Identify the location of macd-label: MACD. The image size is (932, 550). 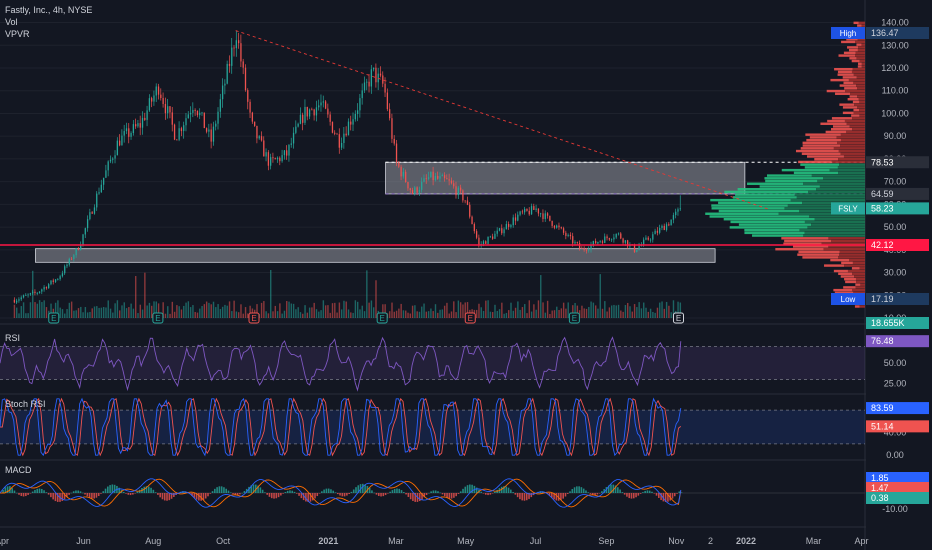
(18, 470).